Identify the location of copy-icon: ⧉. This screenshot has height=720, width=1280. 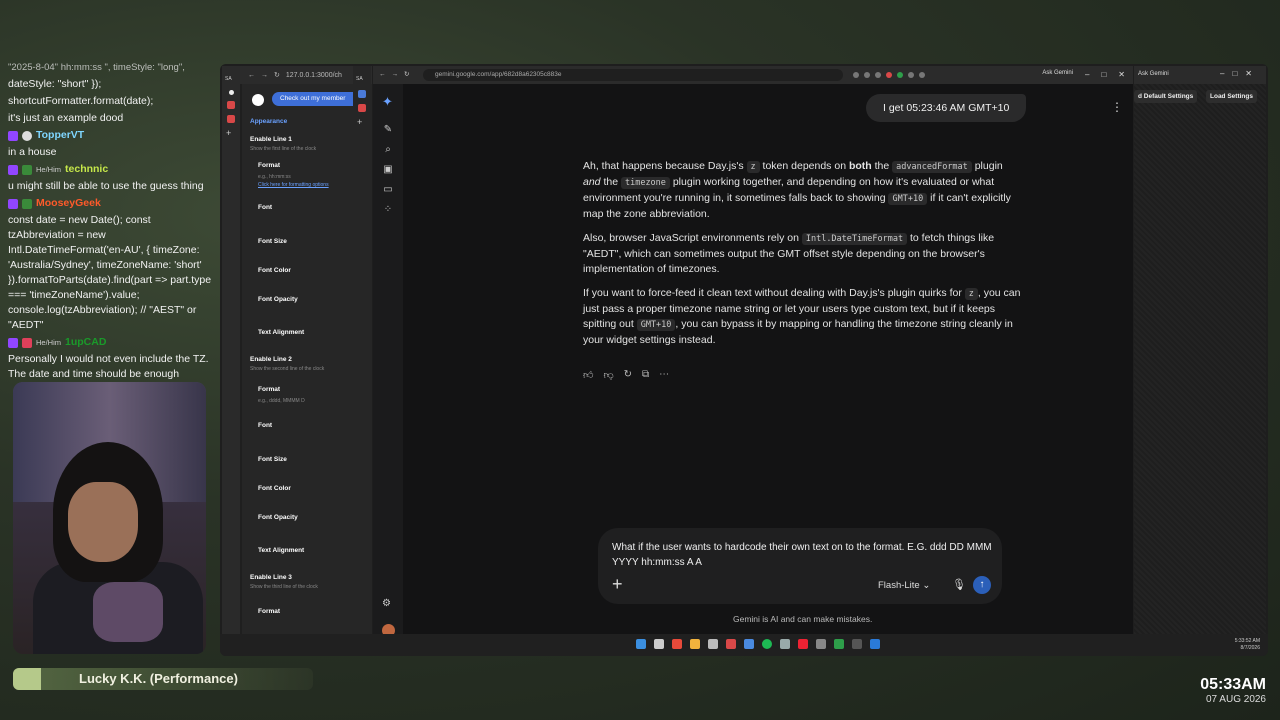
(645, 375).